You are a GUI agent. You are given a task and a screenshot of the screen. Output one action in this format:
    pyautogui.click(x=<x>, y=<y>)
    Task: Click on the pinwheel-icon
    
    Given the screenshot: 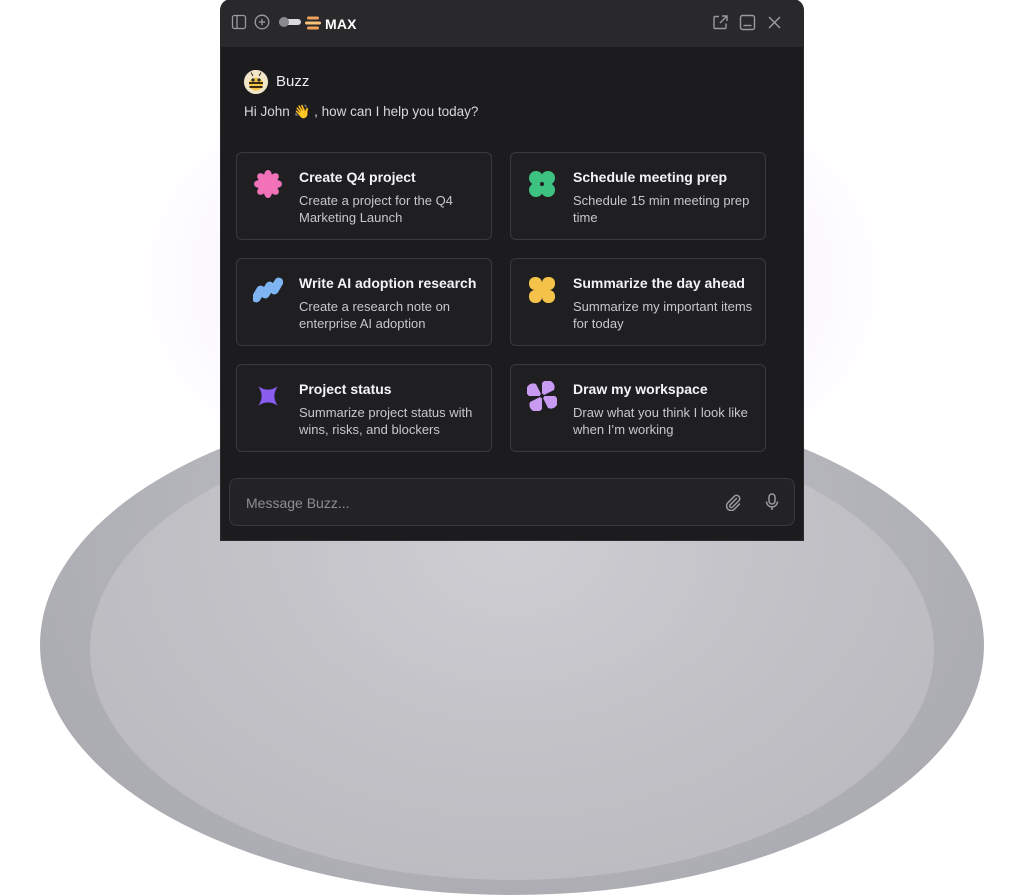 What is the action you would take?
    pyautogui.click(x=542, y=396)
    